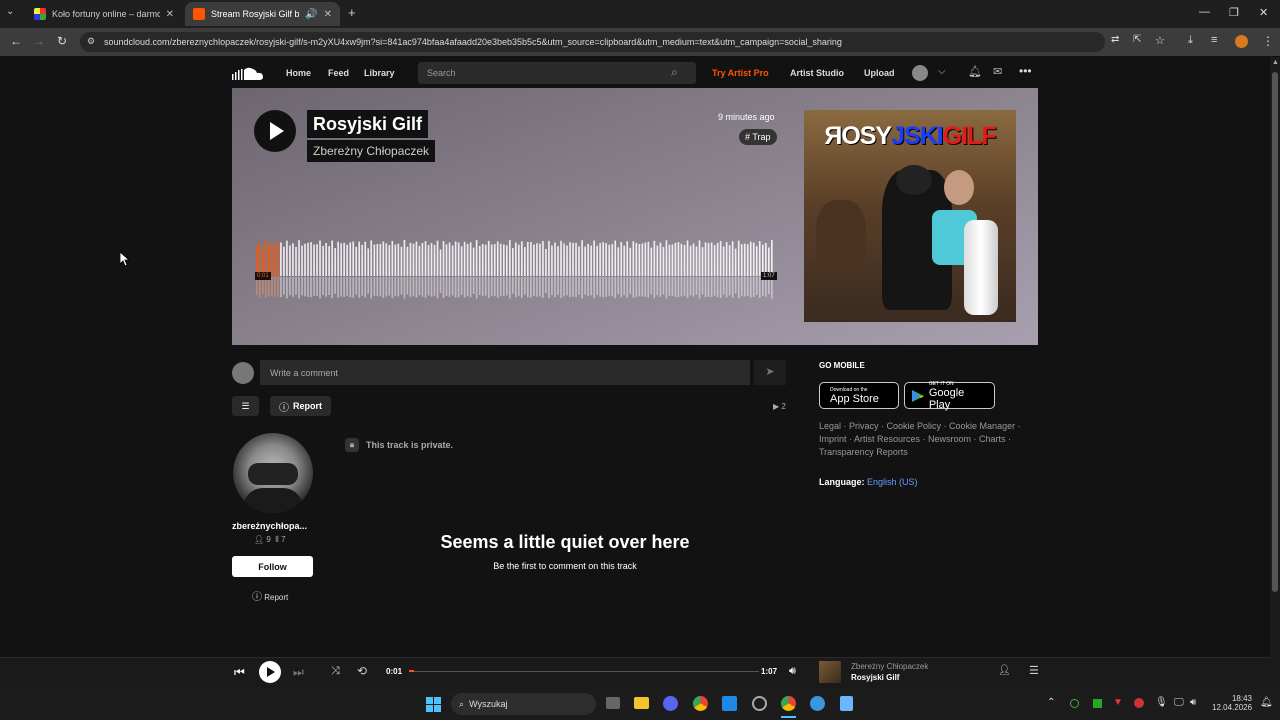  What do you see at coordinates (1097, 703) in the screenshot?
I see `tray-nvidia-icon` at bounding box center [1097, 703].